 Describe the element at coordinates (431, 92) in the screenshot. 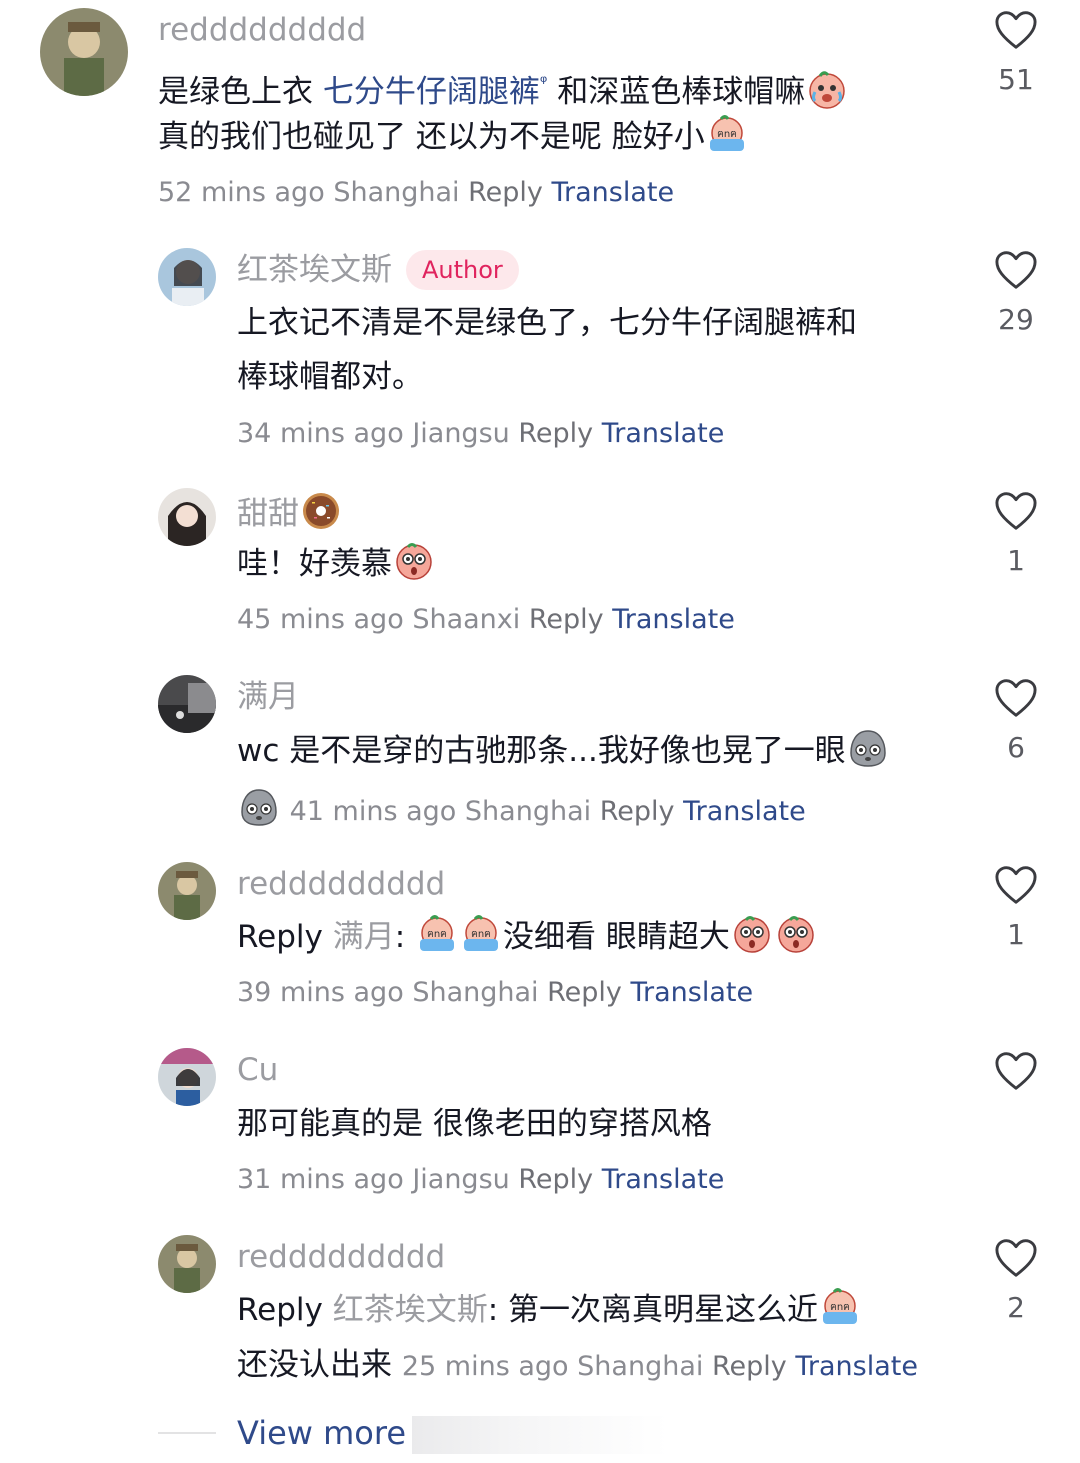

I see `search-keyword-link: 七分牛仔阔腿裤` at that location.